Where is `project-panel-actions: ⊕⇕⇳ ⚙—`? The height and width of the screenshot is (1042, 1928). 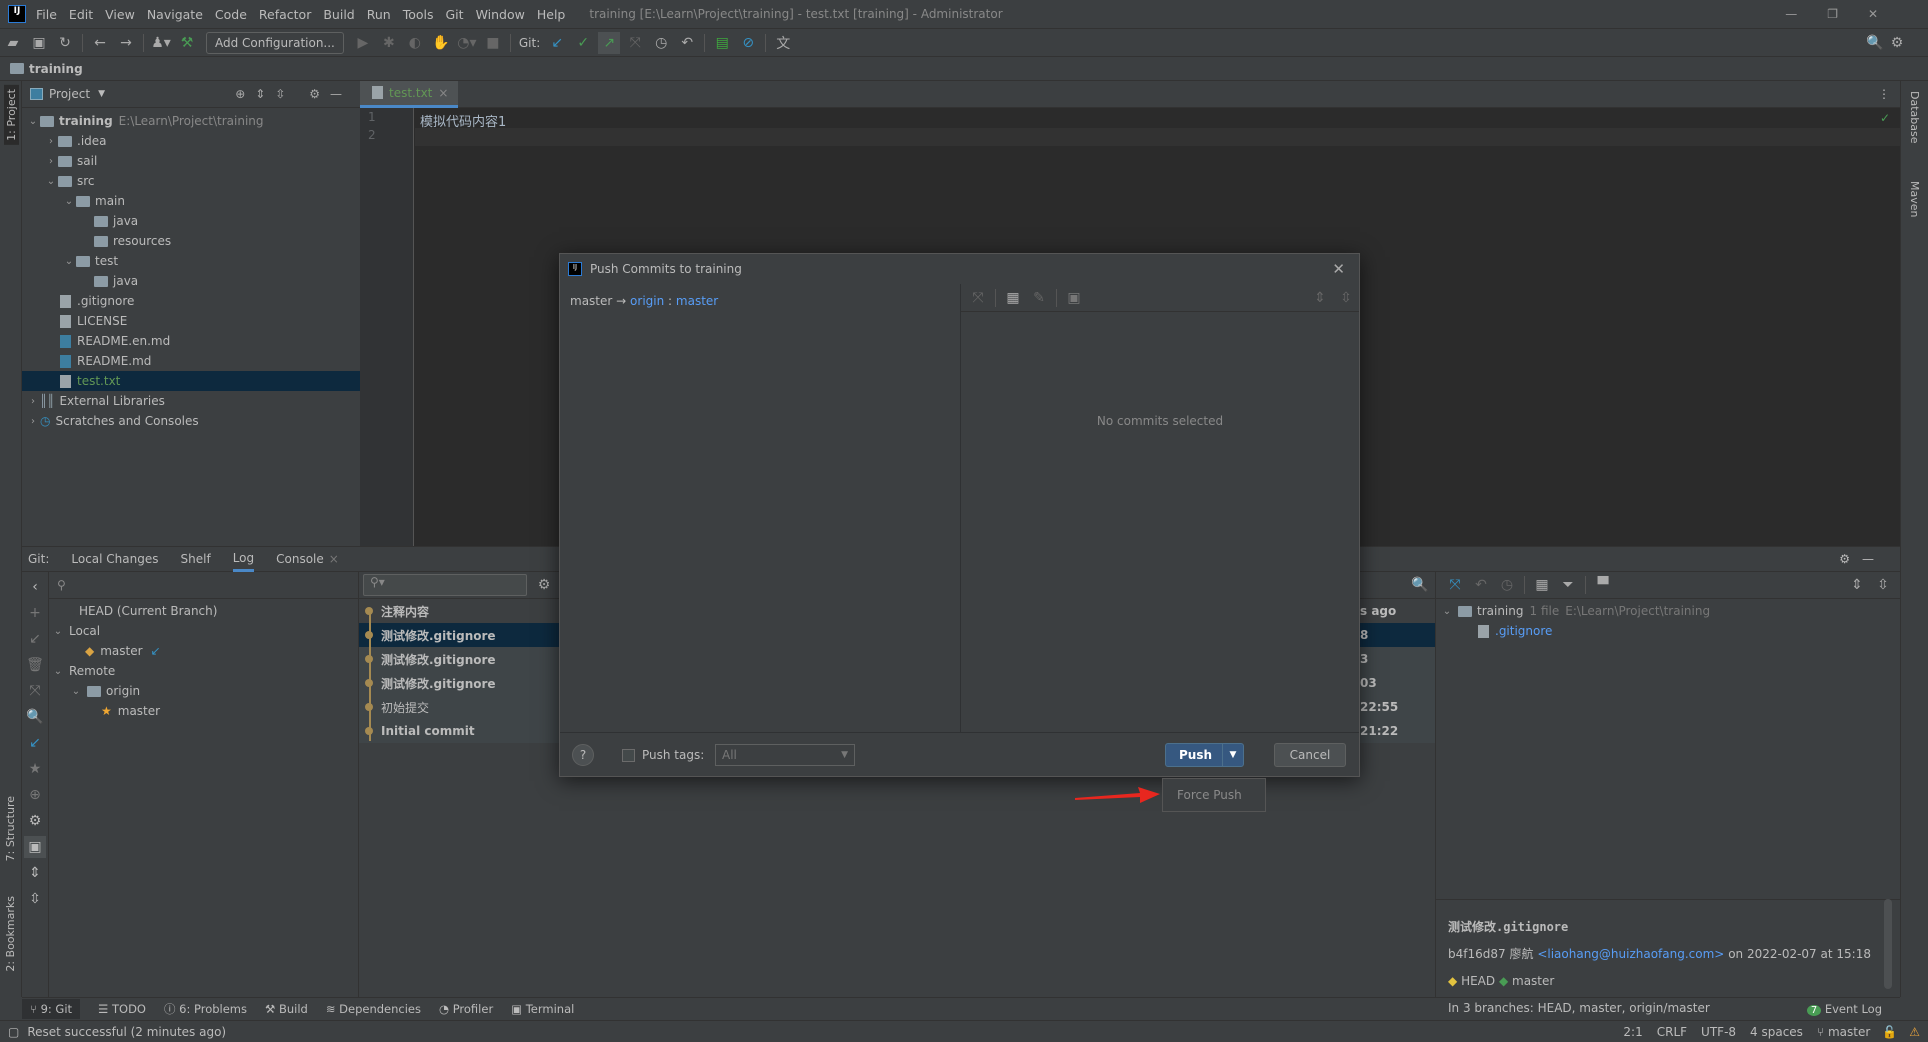
project-panel-actions: ⊕⇕⇳ ⚙— is located at coordinates (293, 94).